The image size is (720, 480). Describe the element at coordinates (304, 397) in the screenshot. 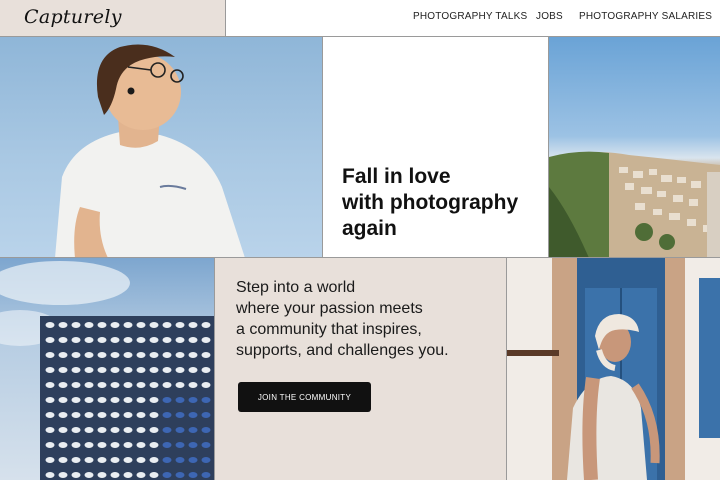

I see `join-community-button: JOIN THE COMMUNITY` at that location.